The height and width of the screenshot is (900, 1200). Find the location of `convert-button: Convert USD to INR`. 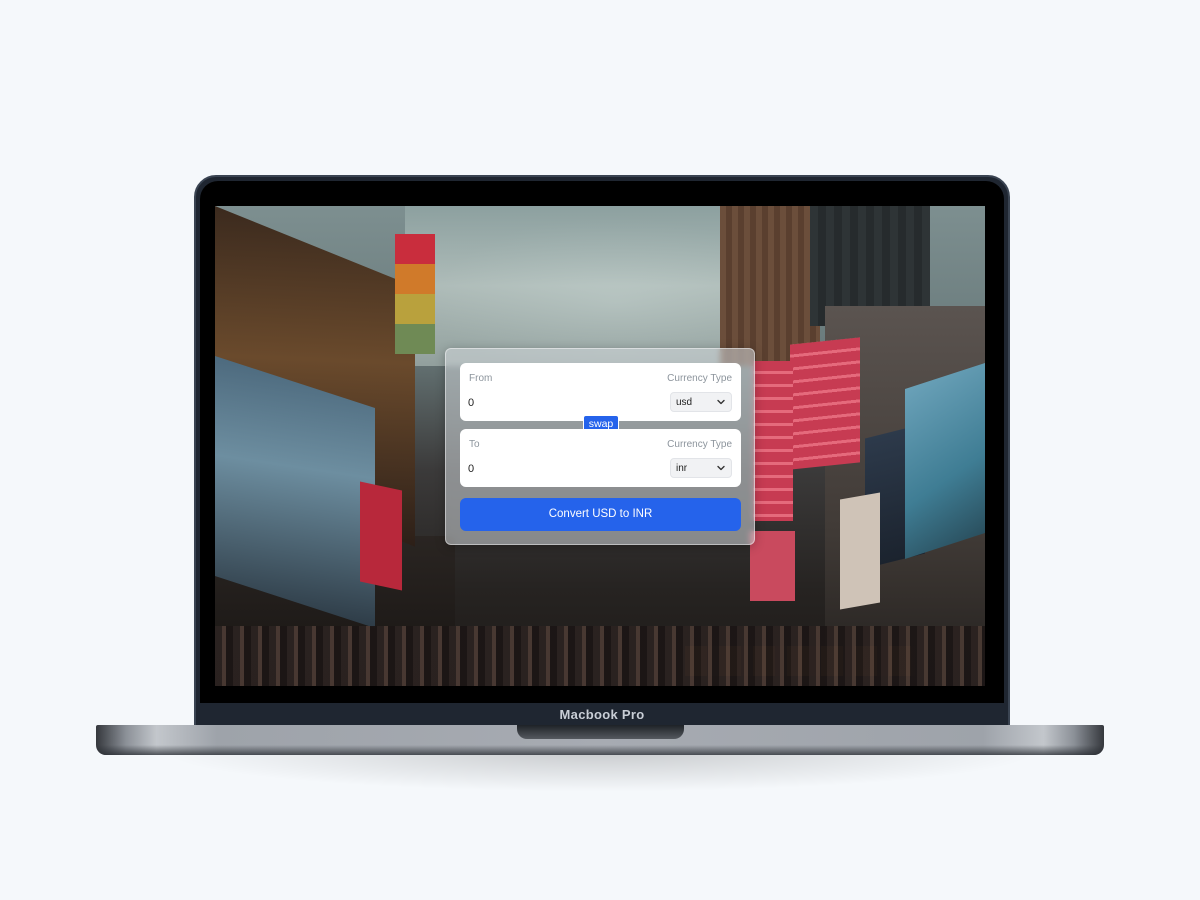

convert-button: Convert USD to INR is located at coordinates (600, 514).